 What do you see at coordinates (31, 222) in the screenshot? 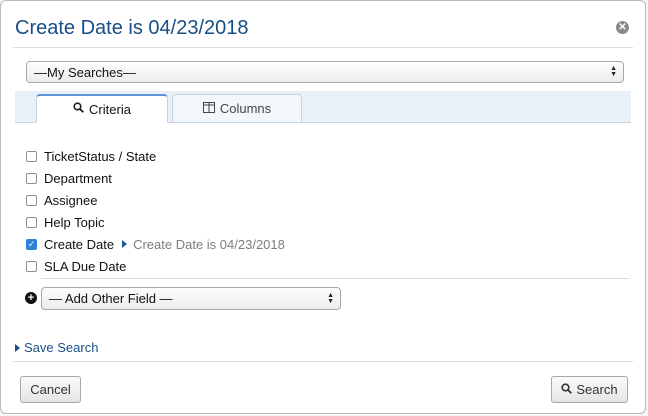
I see `help-topic-checkbox` at bounding box center [31, 222].